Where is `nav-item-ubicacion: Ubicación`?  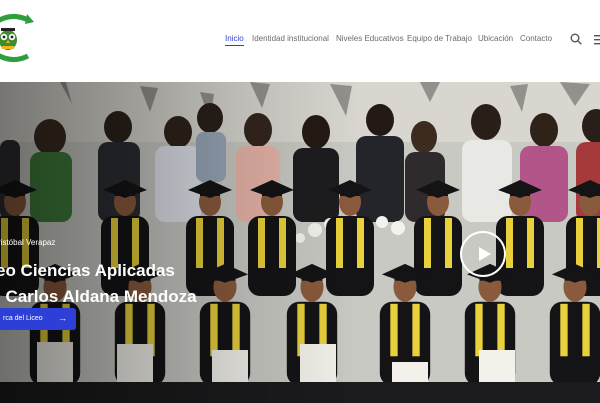 nav-item-ubicacion: Ubicación is located at coordinates (495, 38).